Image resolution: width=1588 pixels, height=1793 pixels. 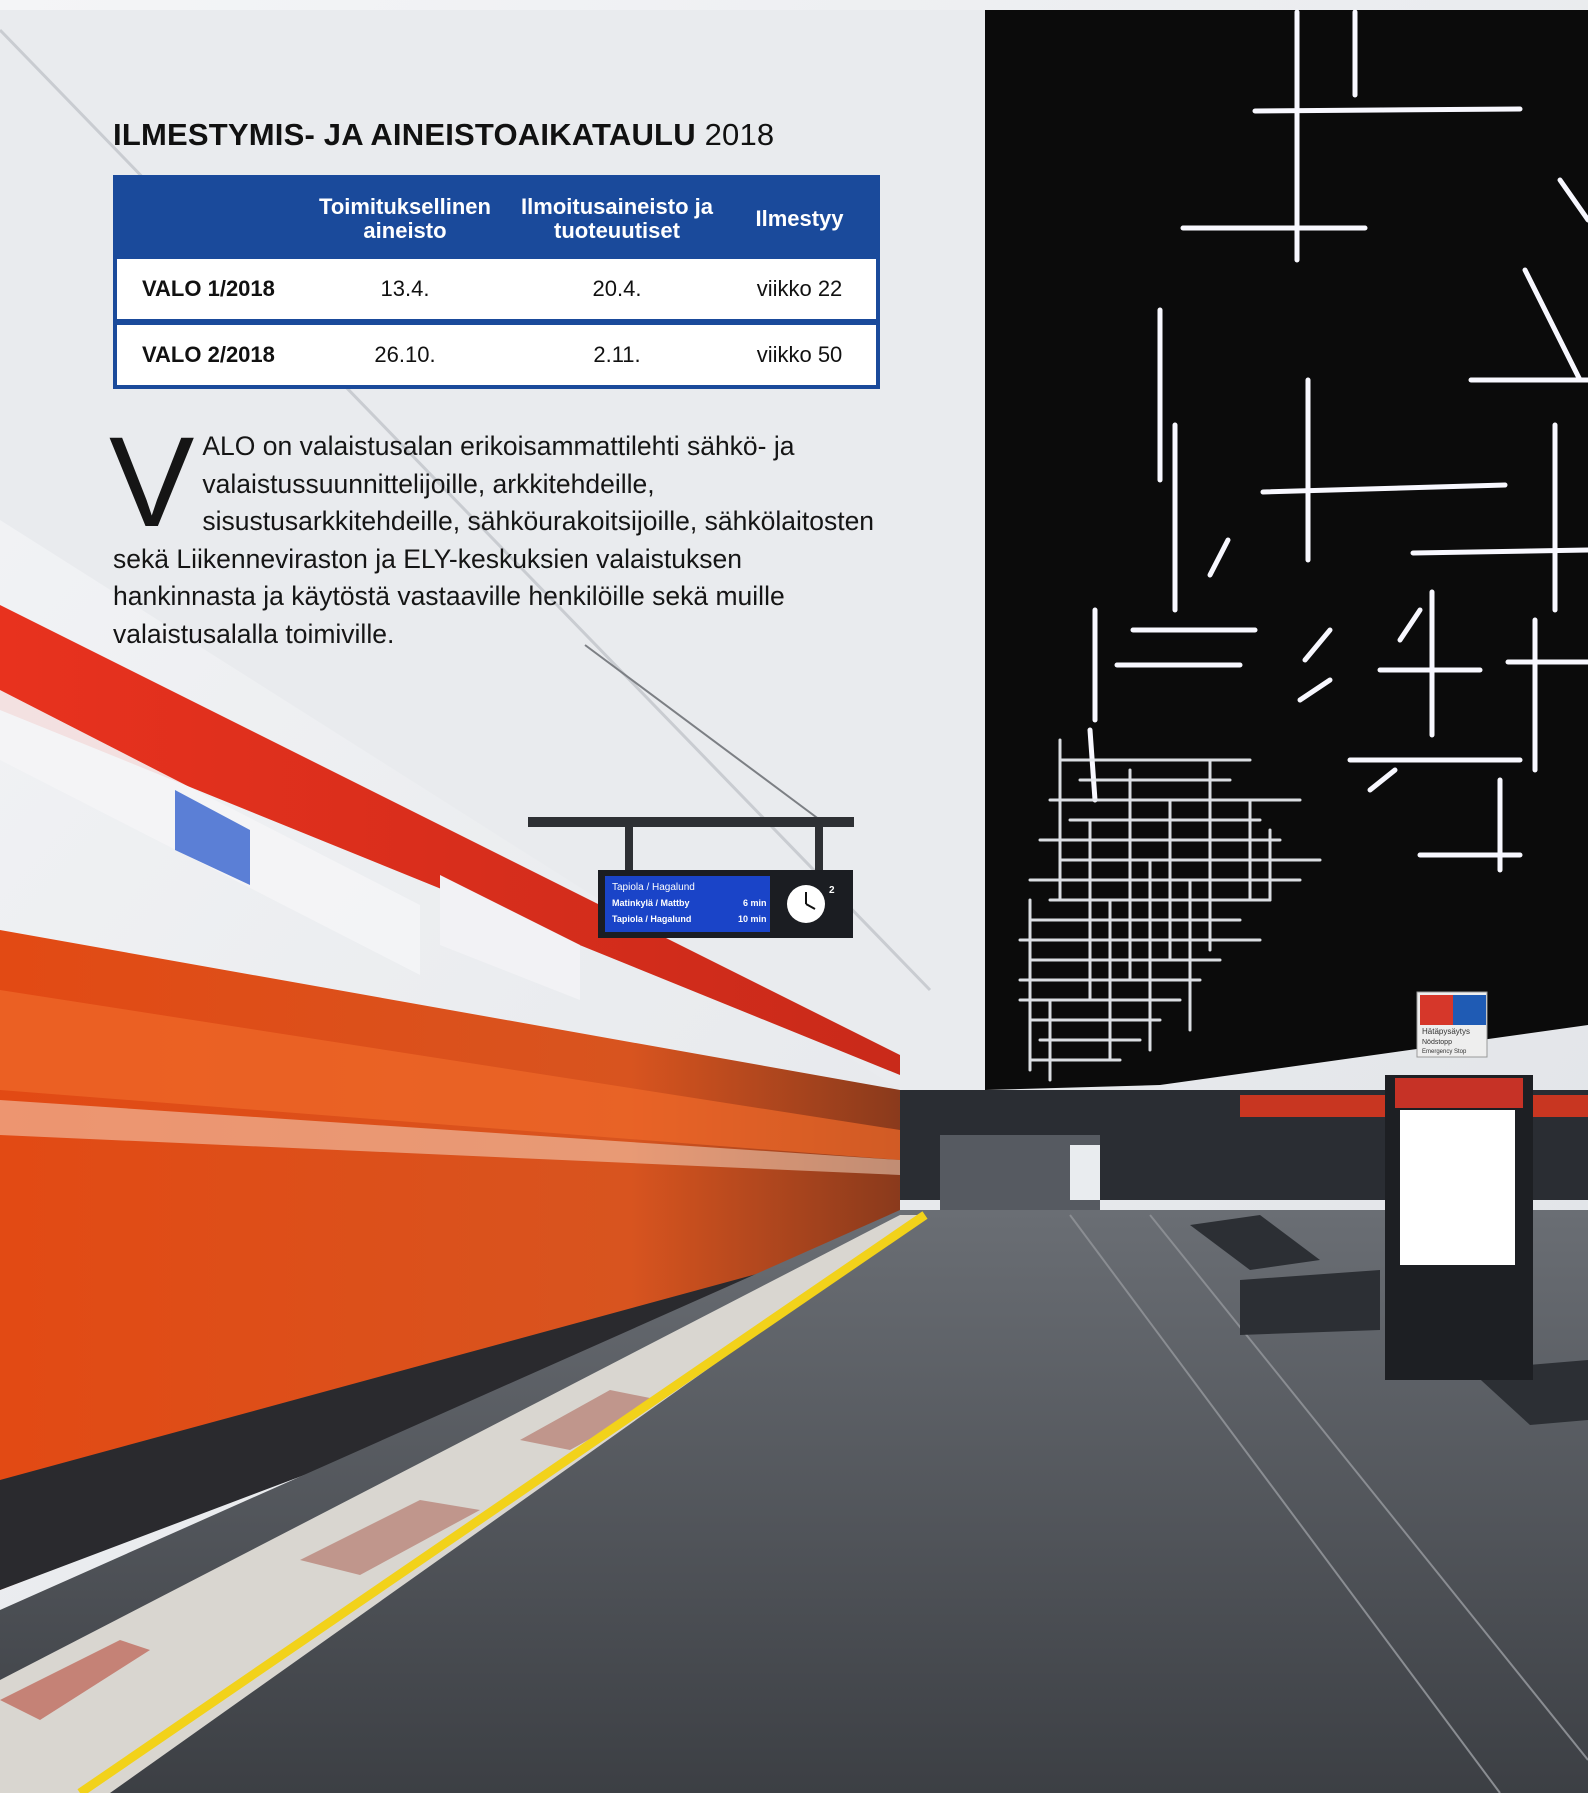 What do you see at coordinates (208, 219) in the screenshot?
I see `header-empty` at bounding box center [208, 219].